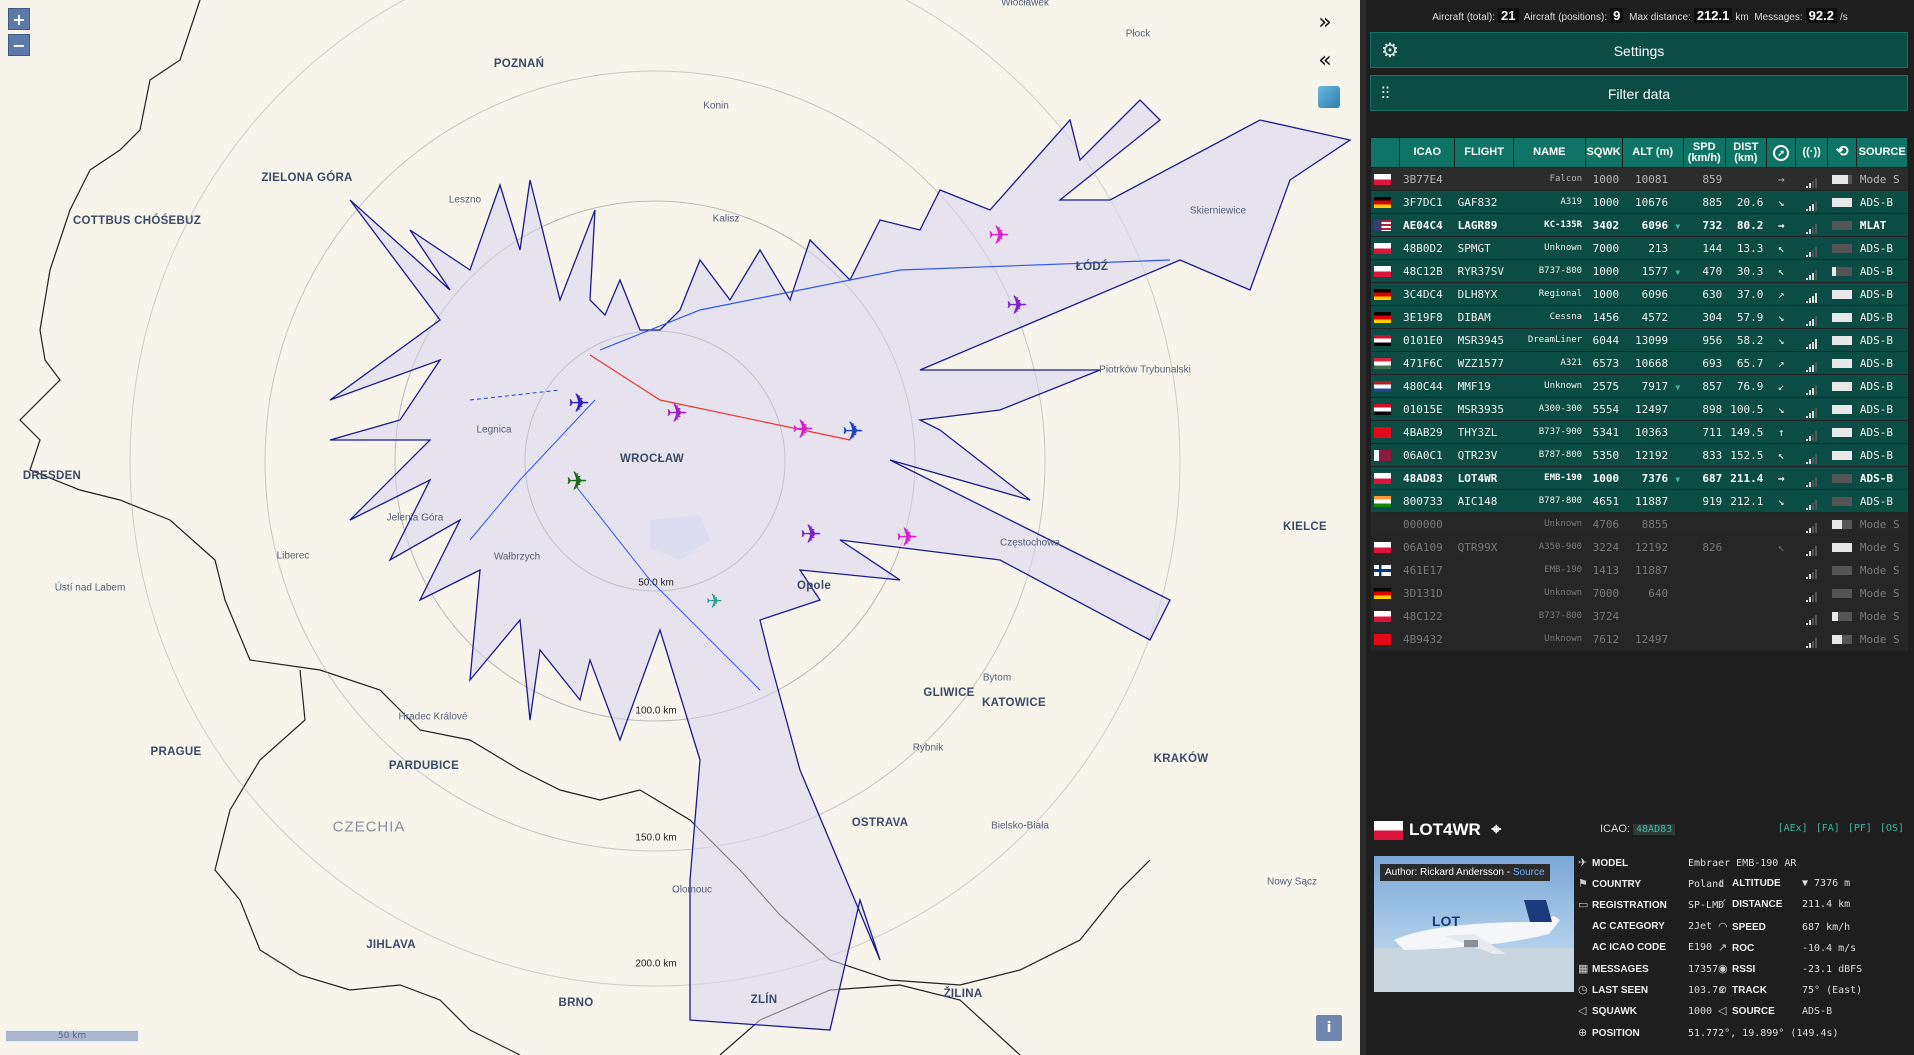 This screenshot has width=1914, height=1055. Describe the element at coordinates (1639, 386) in the screenshot. I see `table-row: 480C44 MMF19 Unknown 2575 7917 ▼ 857 76.9 ↙ ADS-B` at that location.